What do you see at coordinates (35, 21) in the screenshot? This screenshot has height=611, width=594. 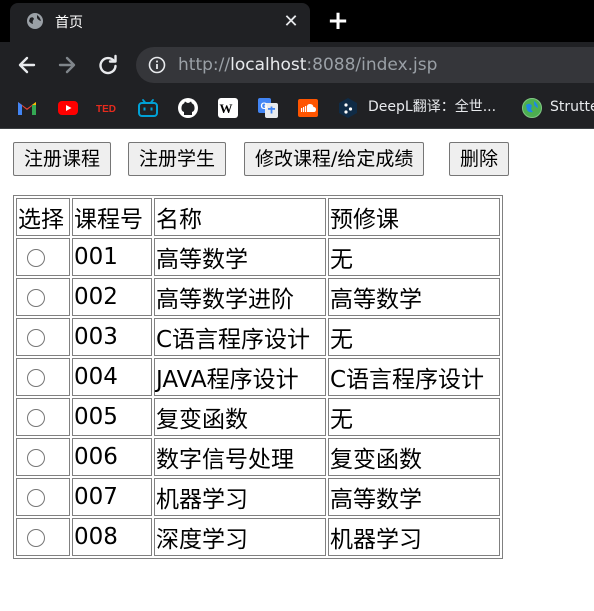 I see `globe-icon` at bounding box center [35, 21].